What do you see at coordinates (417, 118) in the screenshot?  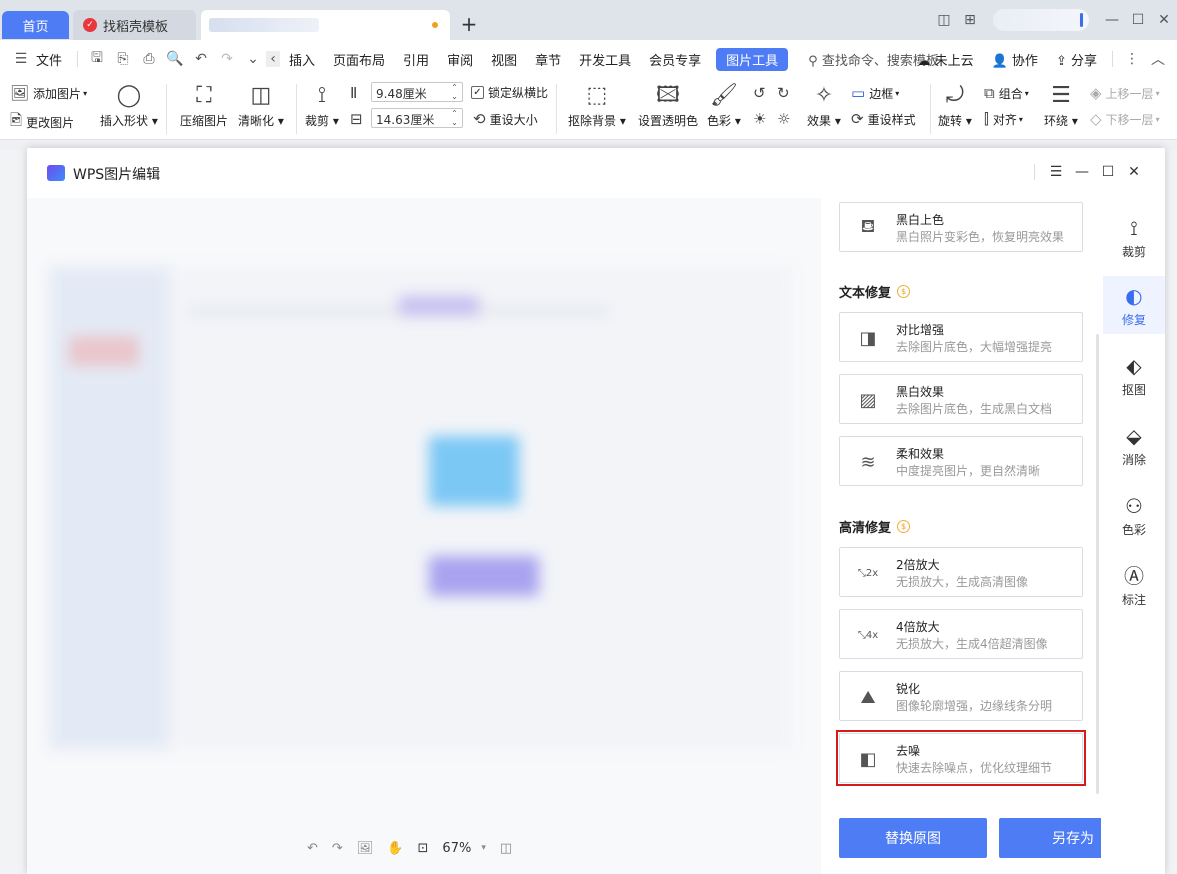 I see `width-input: 14.63厘米` at bounding box center [417, 118].